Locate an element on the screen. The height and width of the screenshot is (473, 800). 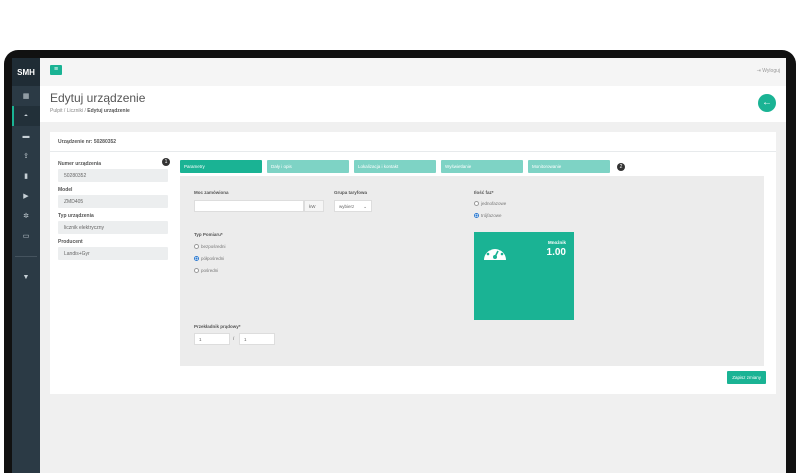
gauge-icon is located at coordinates (495, 252).